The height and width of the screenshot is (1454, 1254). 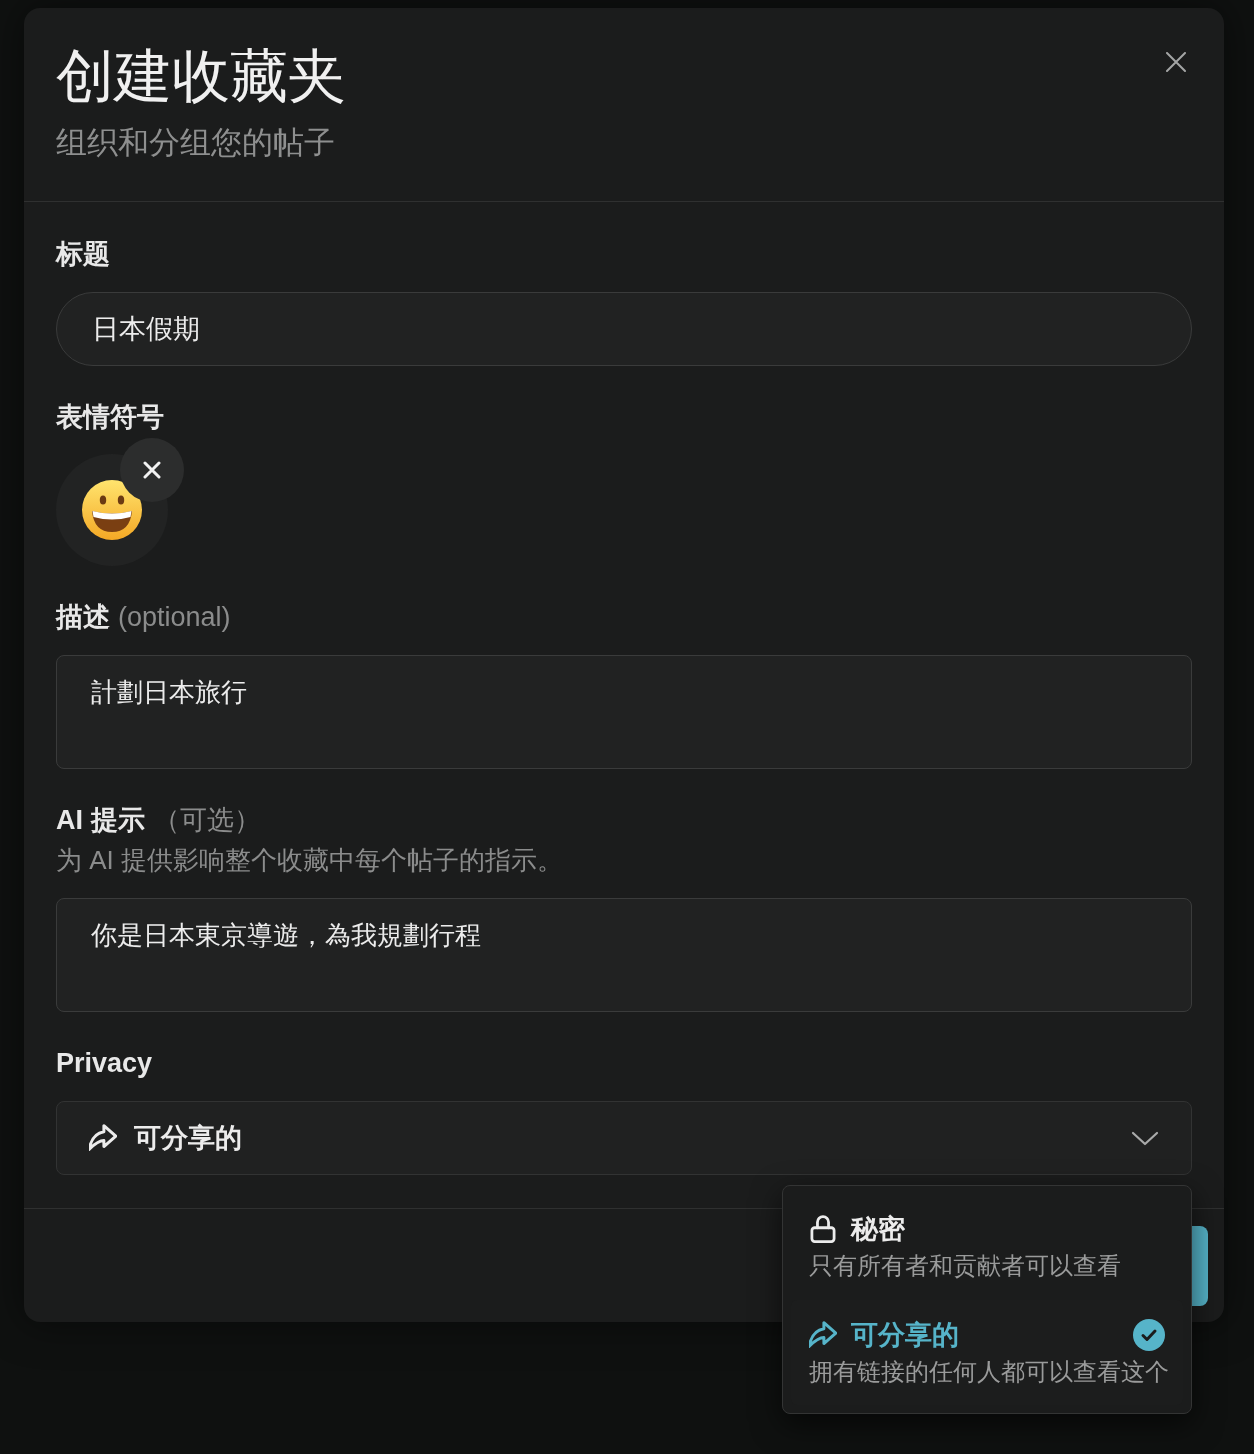 What do you see at coordinates (624, 1138) in the screenshot?
I see `privacy-select: 可分享的` at bounding box center [624, 1138].